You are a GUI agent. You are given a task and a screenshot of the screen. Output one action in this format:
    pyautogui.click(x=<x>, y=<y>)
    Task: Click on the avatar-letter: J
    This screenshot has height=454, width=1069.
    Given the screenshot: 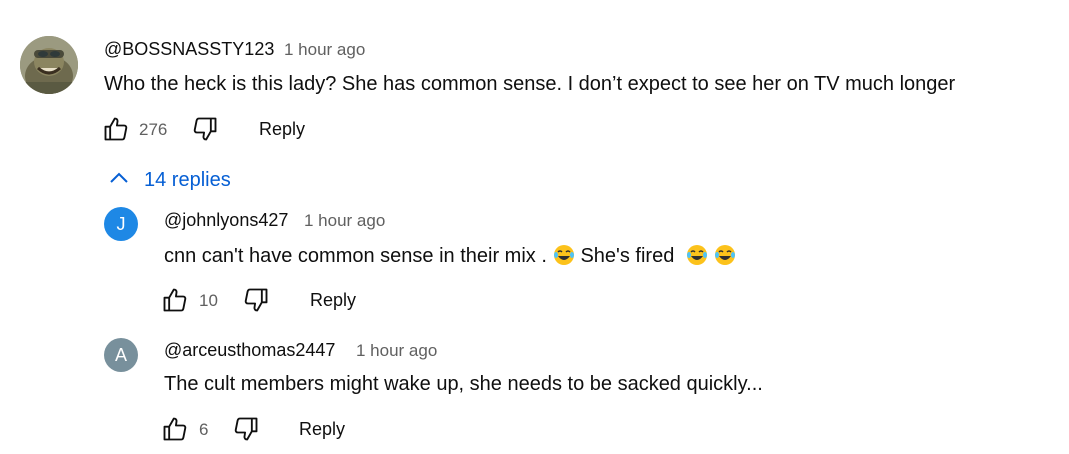 What is the action you would take?
    pyautogui.click(x=121, y=223)
    